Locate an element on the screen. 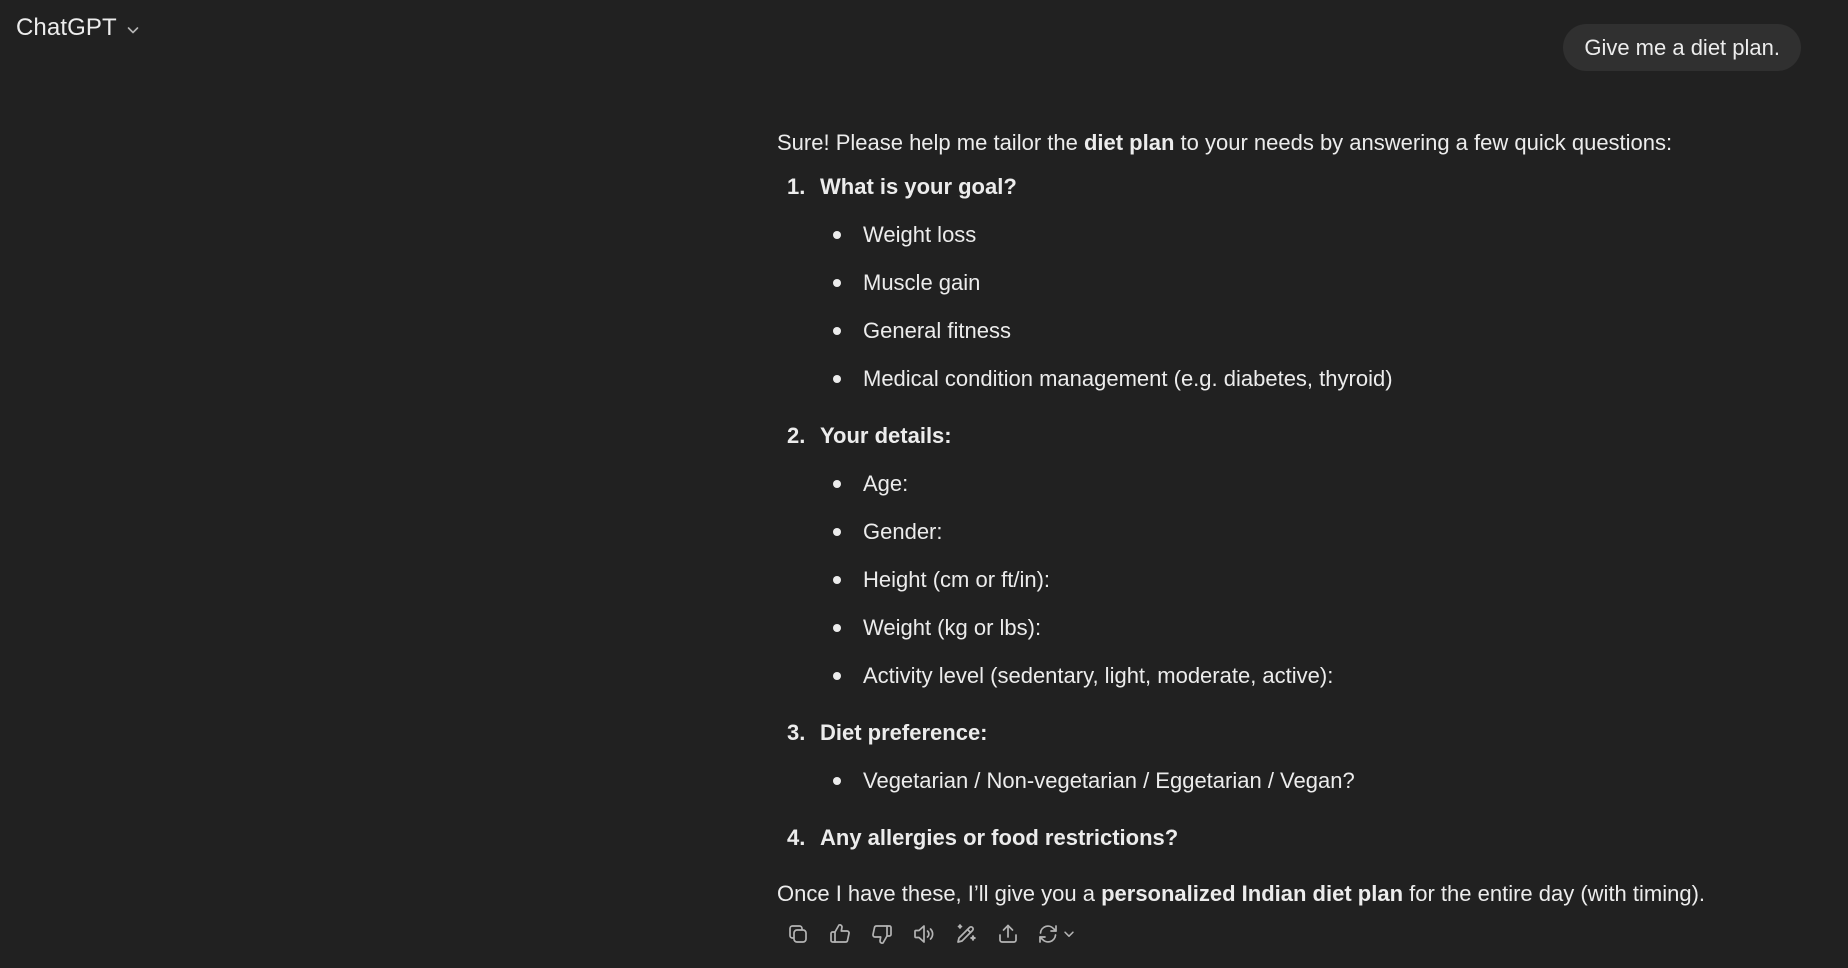 The width and height of the screenshot is (1848, 968). outro-text: Once I have these, I’ll give you a is located at coordinates (939, 893).